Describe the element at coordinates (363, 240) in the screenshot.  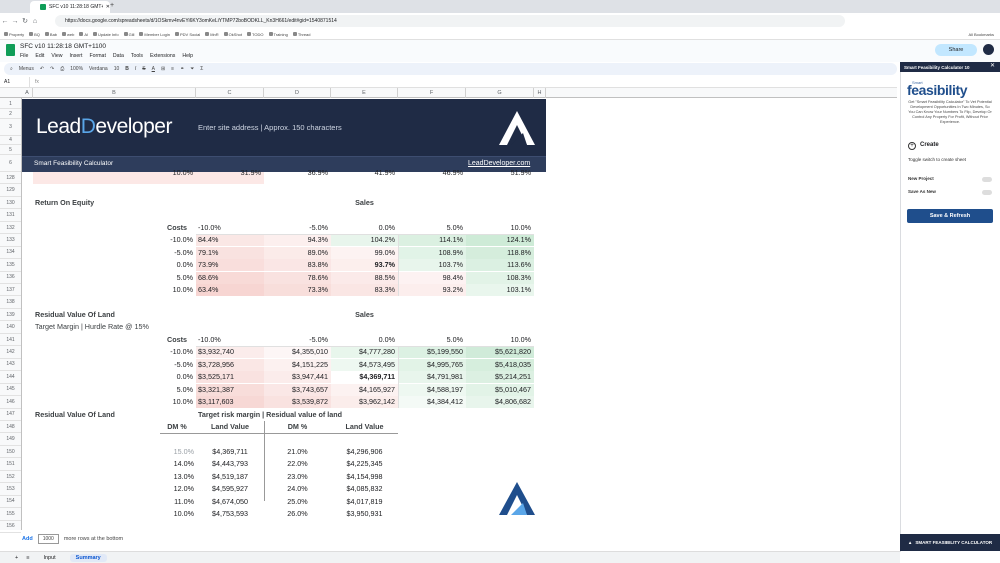
I see `data-cell: 104.2%` at that location.